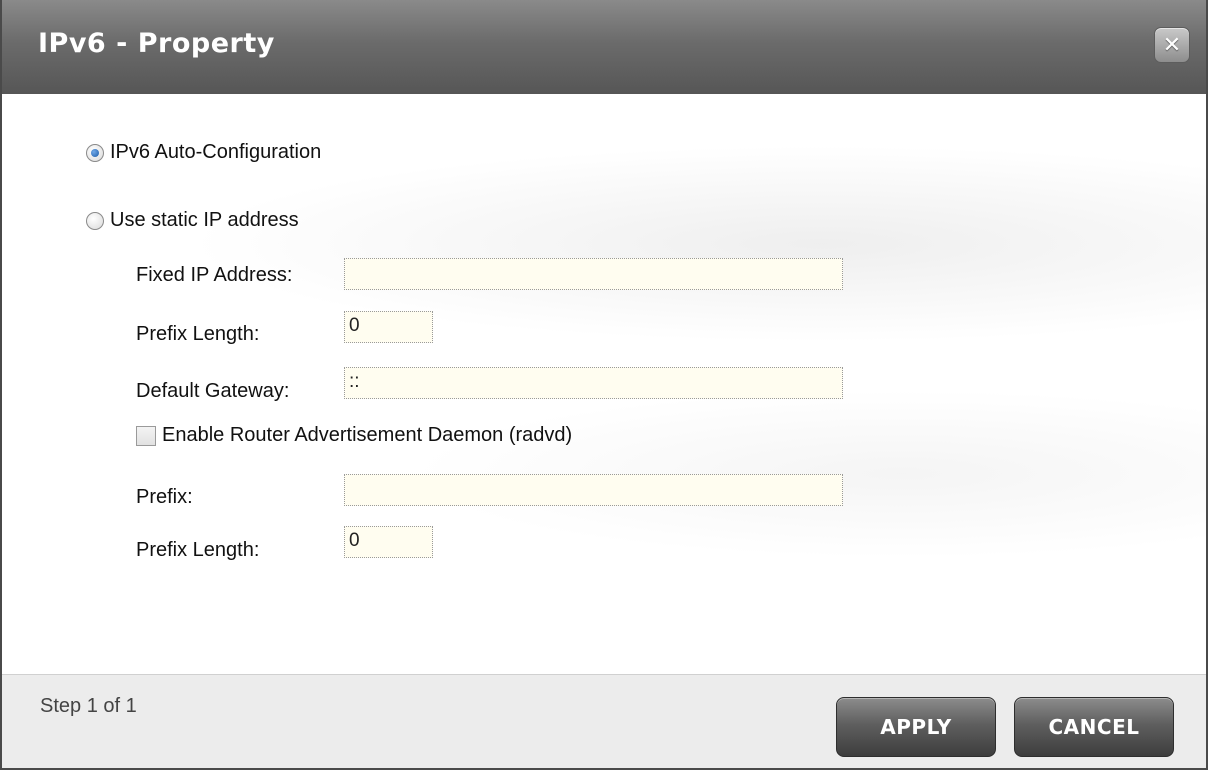 The width and height of the screenshot is (1212, 772). I want to click on close-icon: ✕, so click(1172, 45).